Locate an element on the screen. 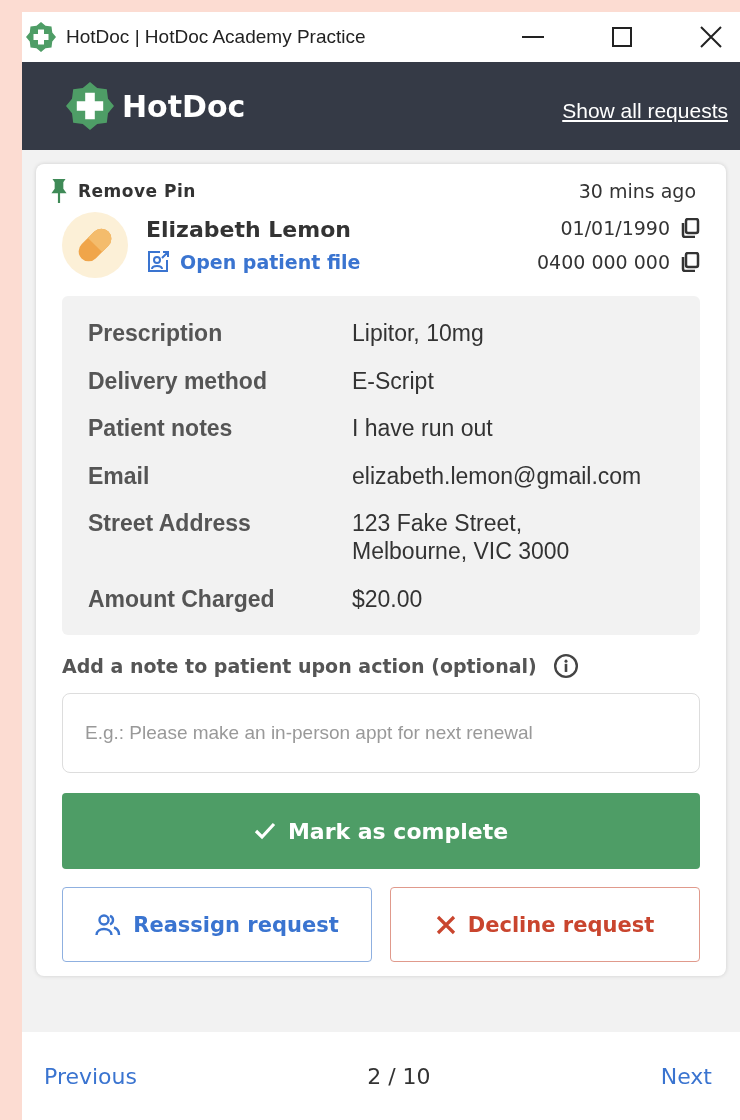  detail-value: elizabeth.lemon@gmail.com is located at coordinates (497, 476).